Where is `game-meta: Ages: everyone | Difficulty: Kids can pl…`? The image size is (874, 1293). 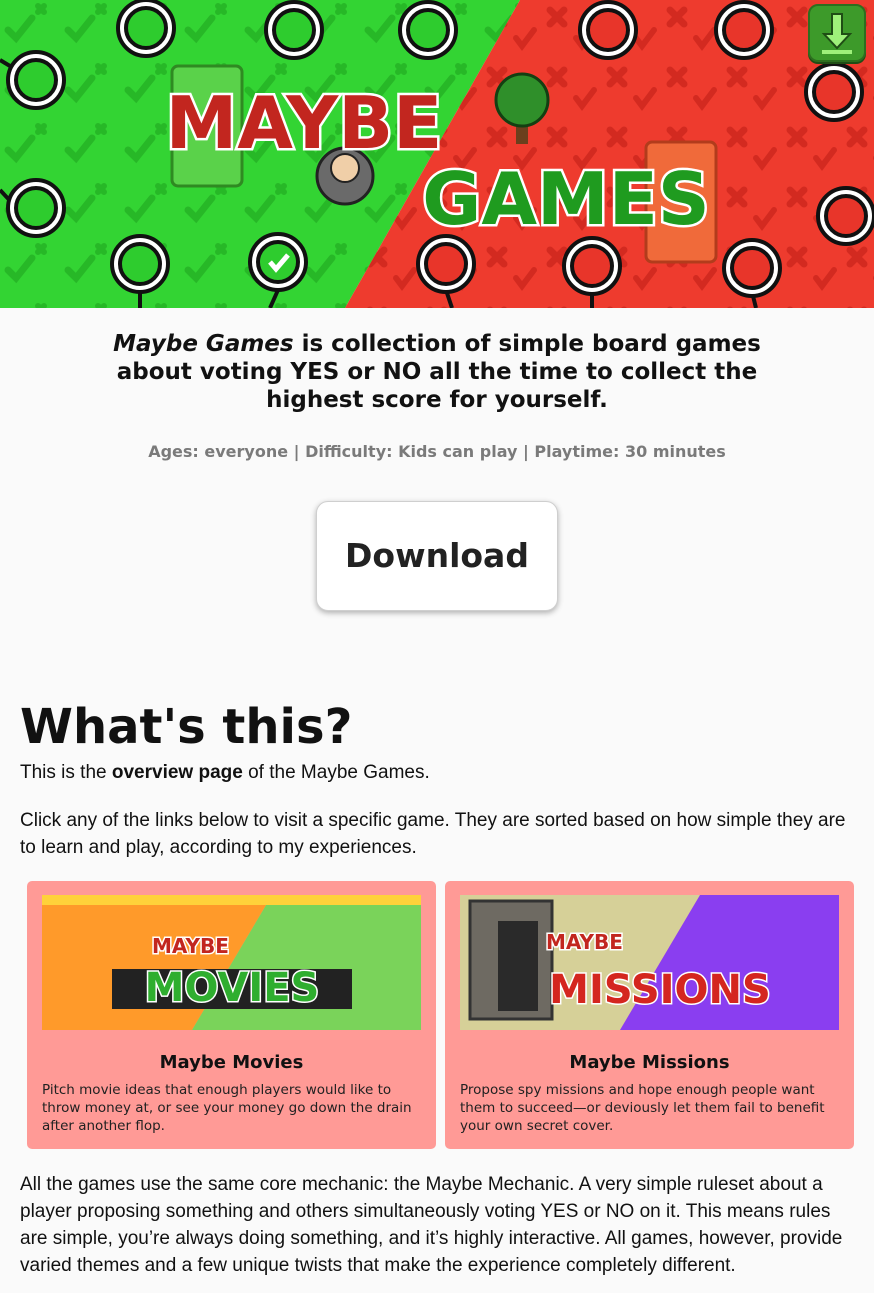 game-meta: Ages: everyone | Difficulty: Kids can pl… is located at coordinates (437, 451).